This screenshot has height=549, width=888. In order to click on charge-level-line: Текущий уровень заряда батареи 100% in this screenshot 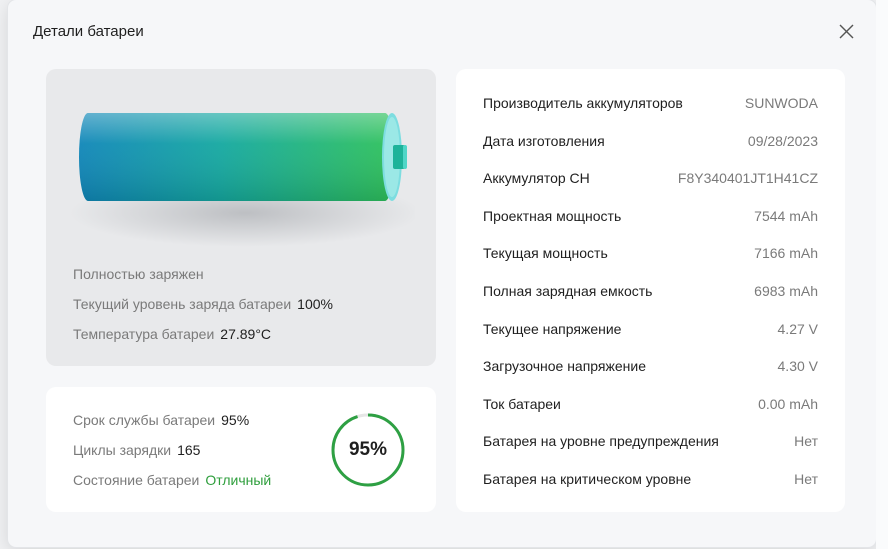, I will do `click(203, 304)`.